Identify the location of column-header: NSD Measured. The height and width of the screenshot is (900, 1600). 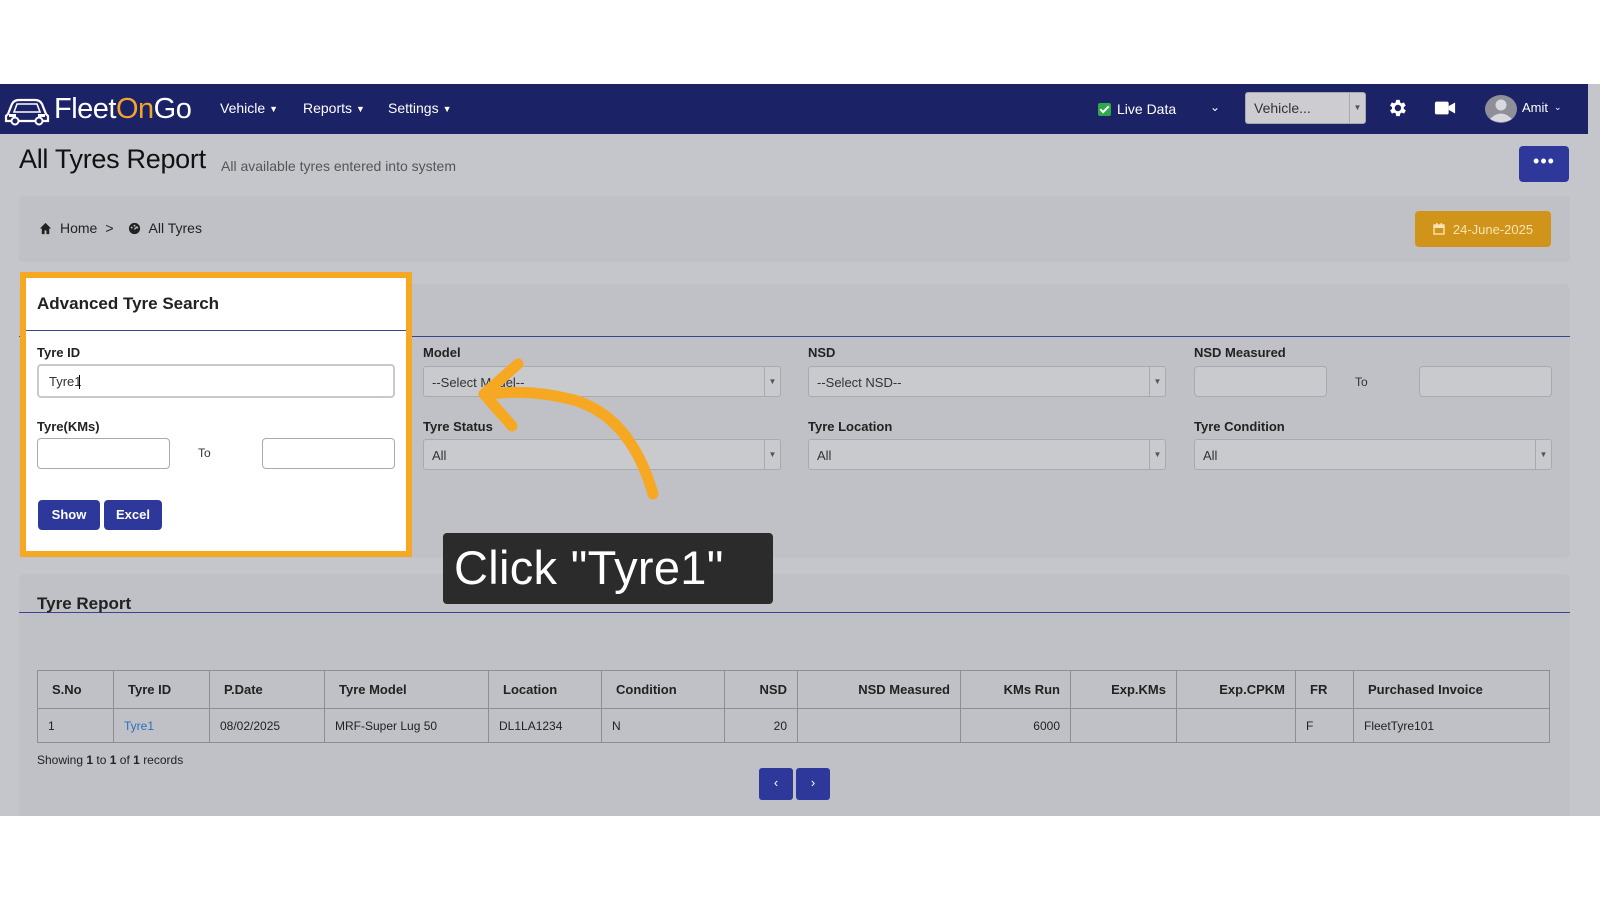
(879, 689).